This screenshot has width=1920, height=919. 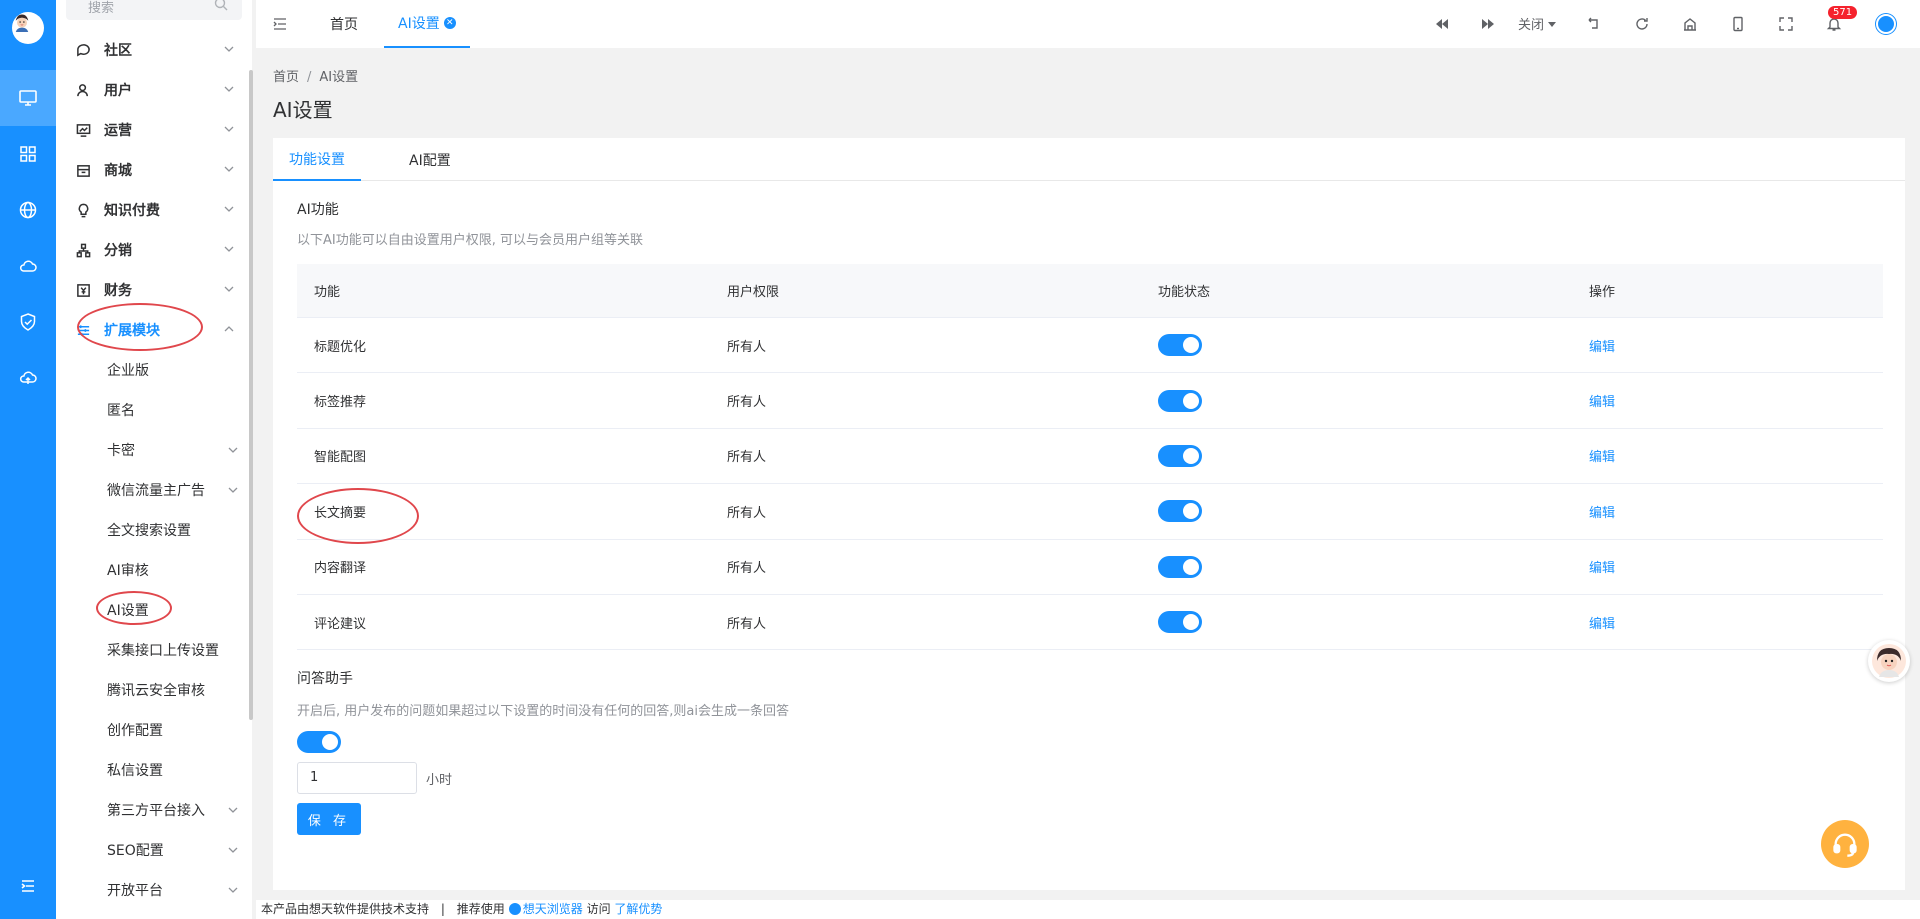 What do you see at coordinates (1184, 292) in the screenshot?
I see `column-header: 功能状态` at bounding box center [1184, 292].